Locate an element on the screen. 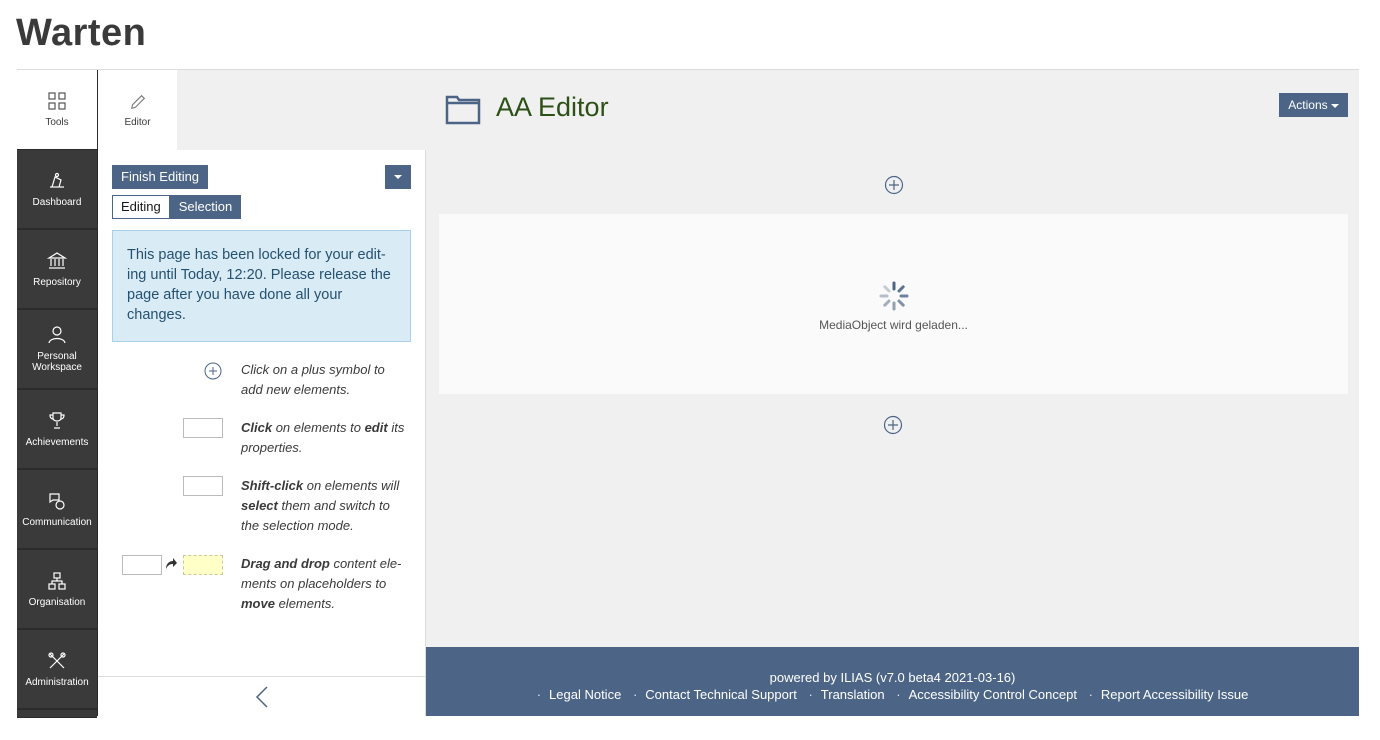 This screenshot has height=740, width=1380. powered-by-text: powered by ILIAS (v7.0 beta4 2021-03-16) is located at coordinates (892, 677).